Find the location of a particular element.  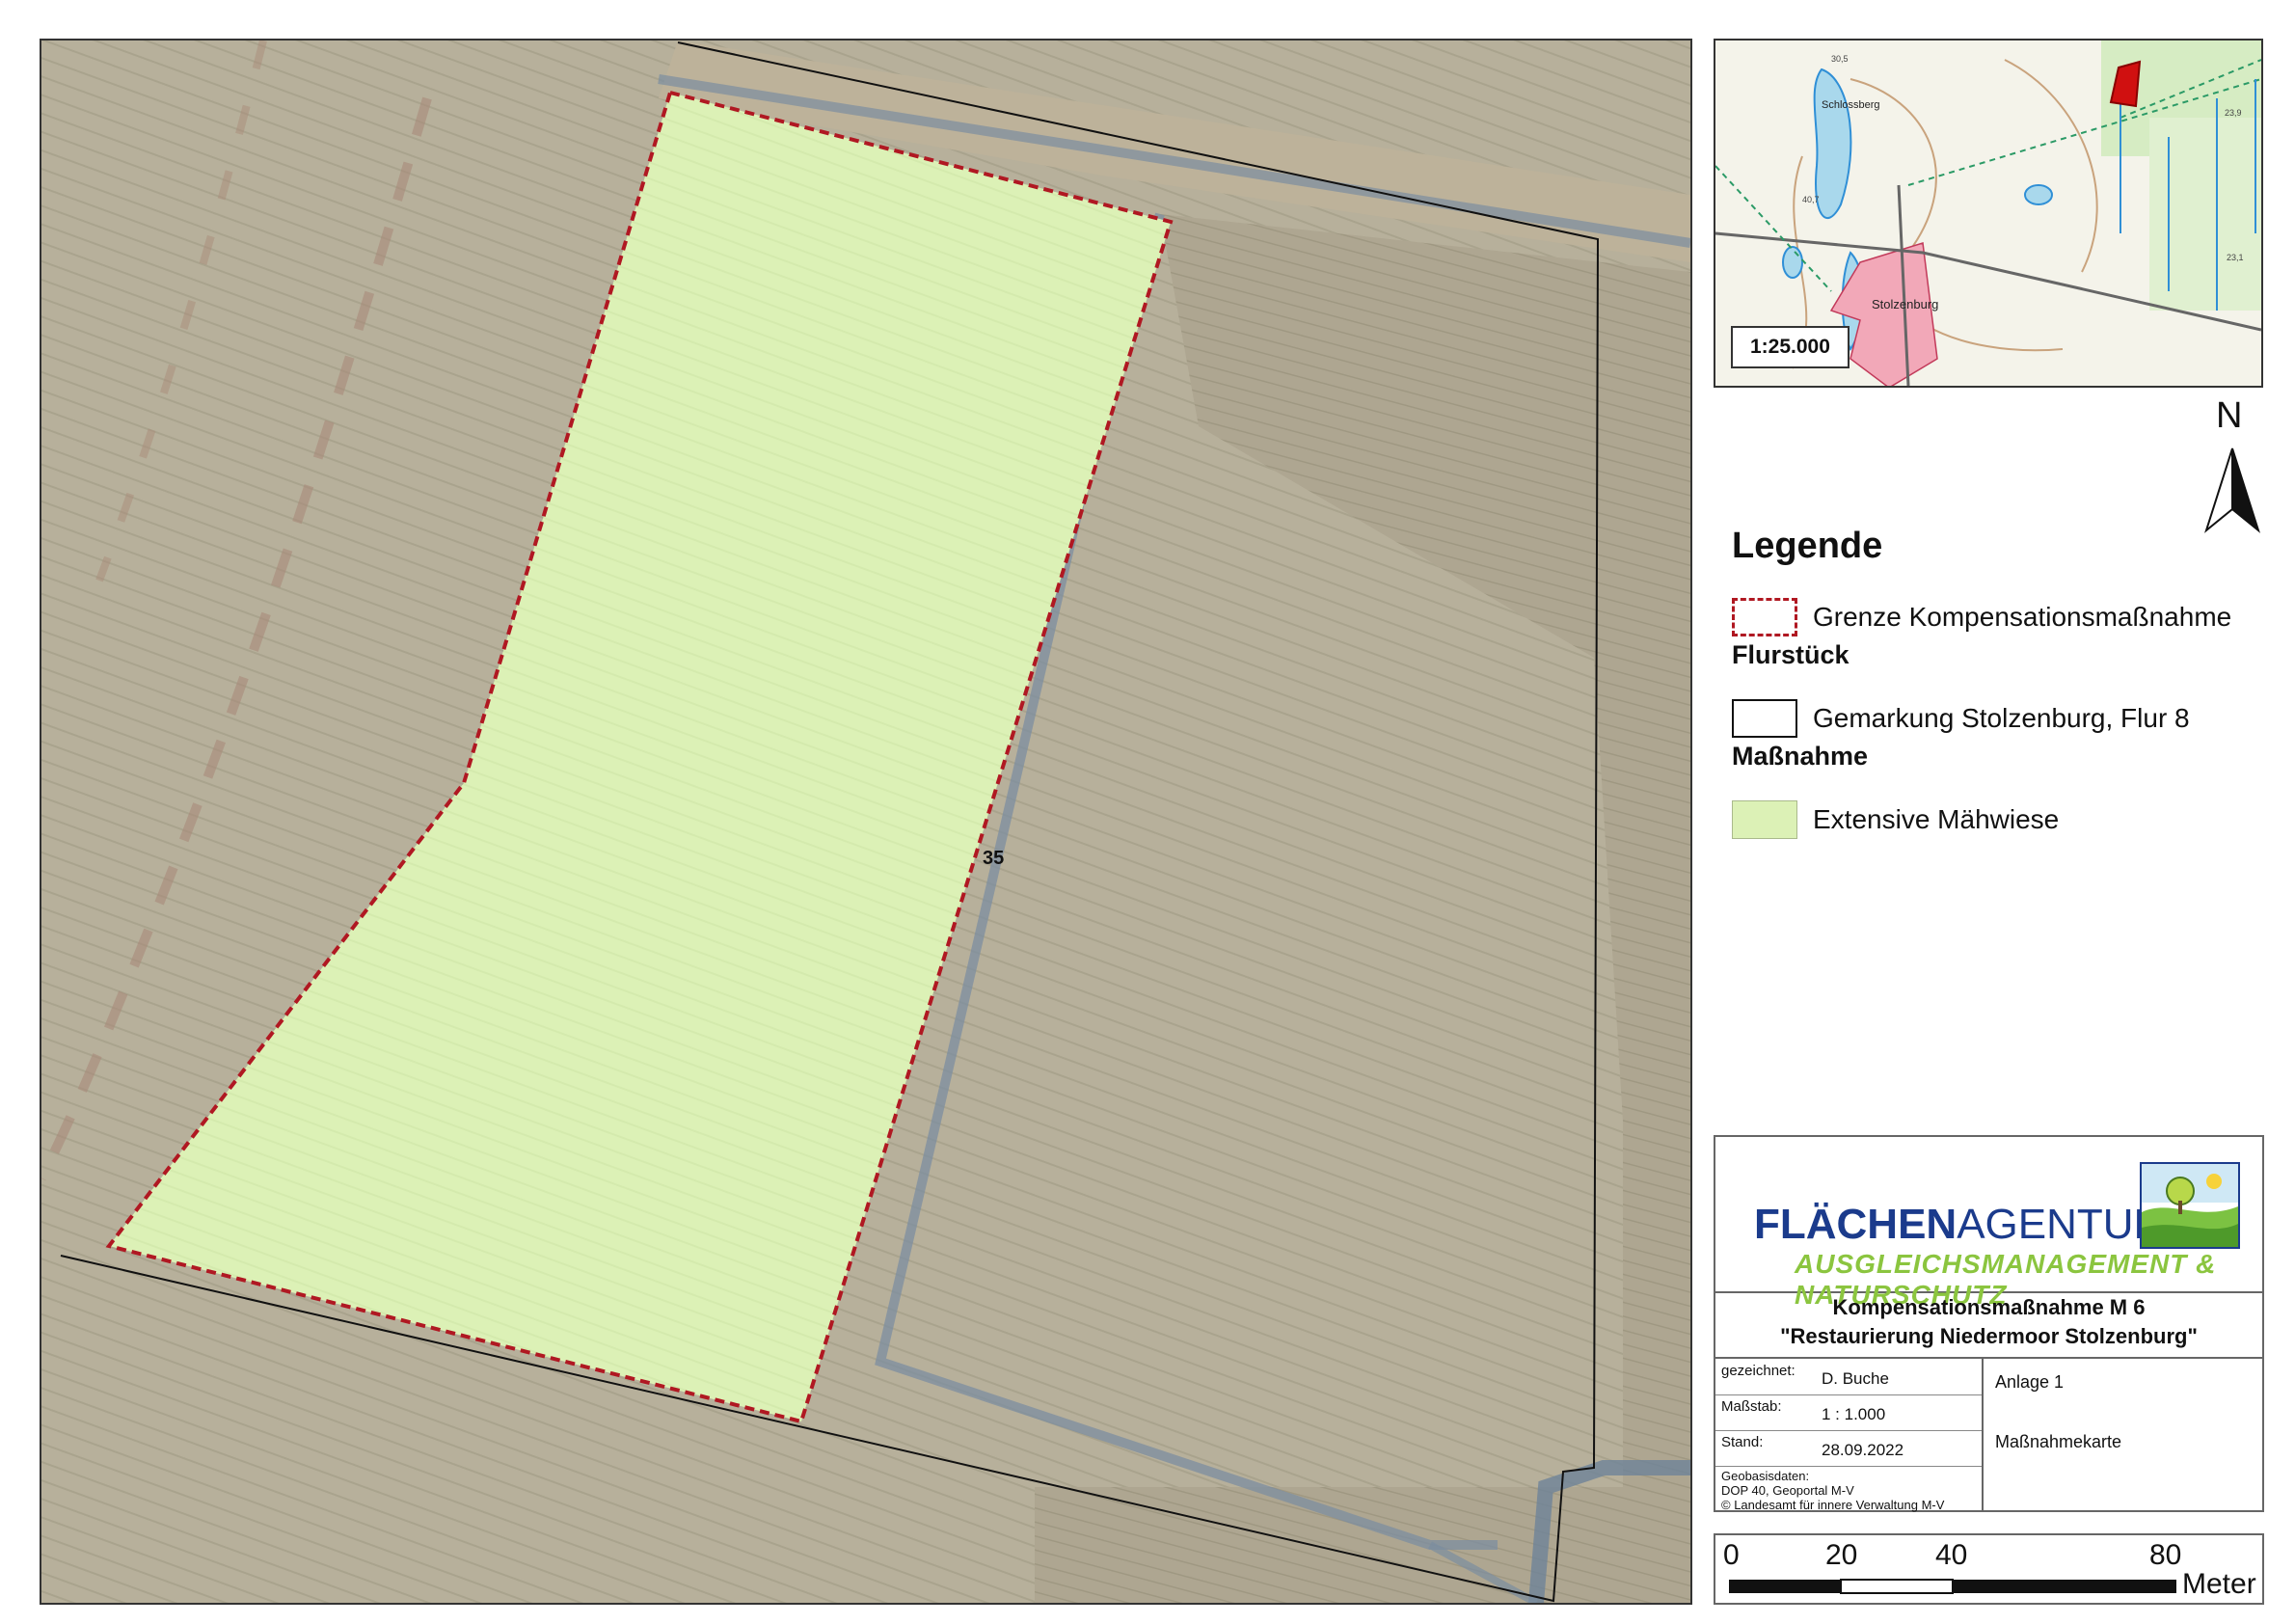

legend-title: Legende is located at coordinates (1807, 546).